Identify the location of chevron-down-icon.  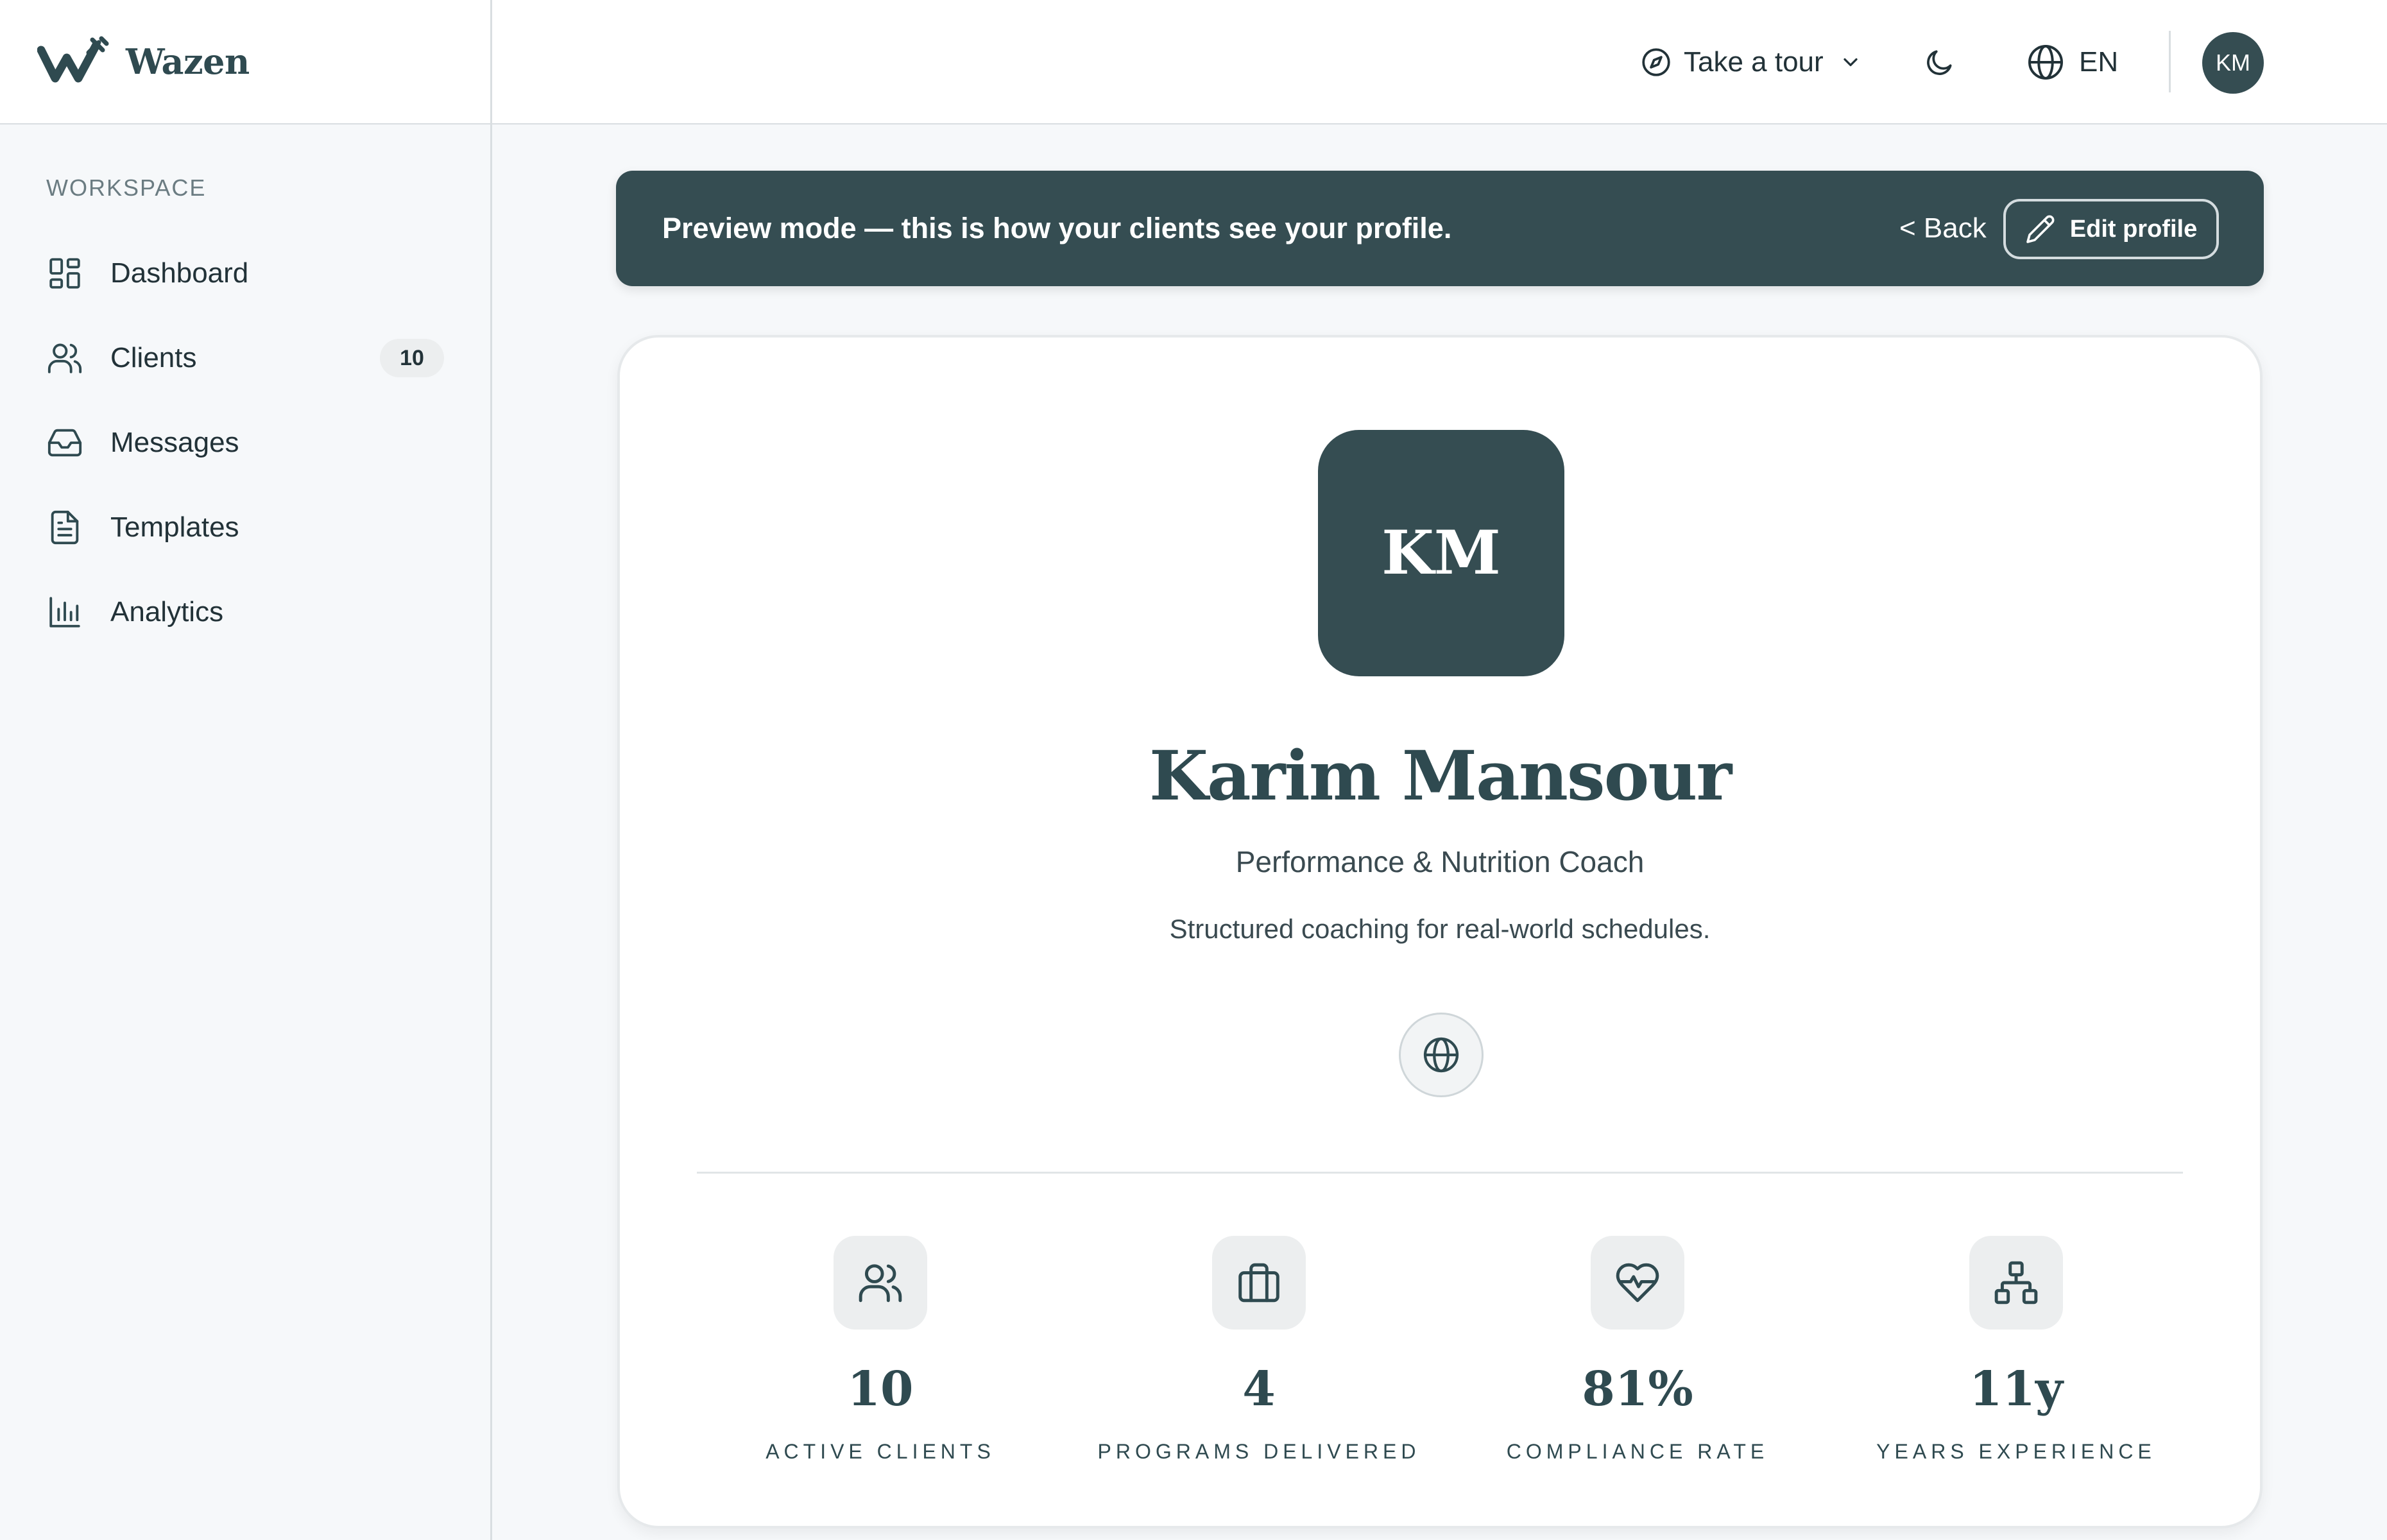
(1851, 63).